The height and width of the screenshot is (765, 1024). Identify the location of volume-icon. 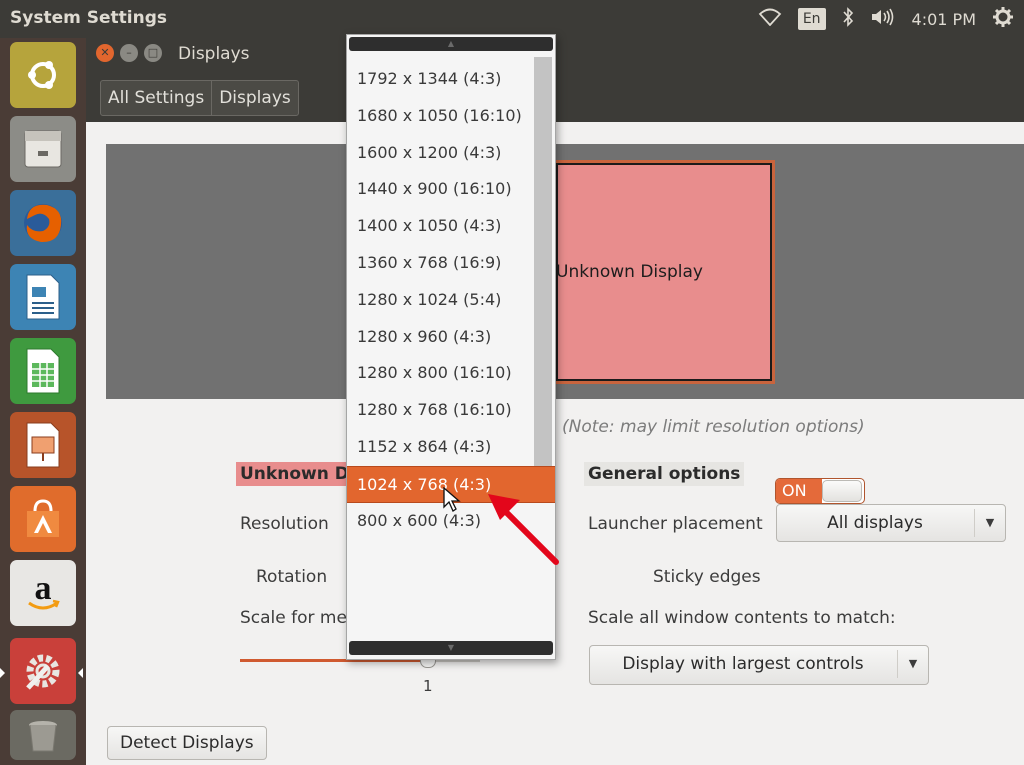
(883, 19).